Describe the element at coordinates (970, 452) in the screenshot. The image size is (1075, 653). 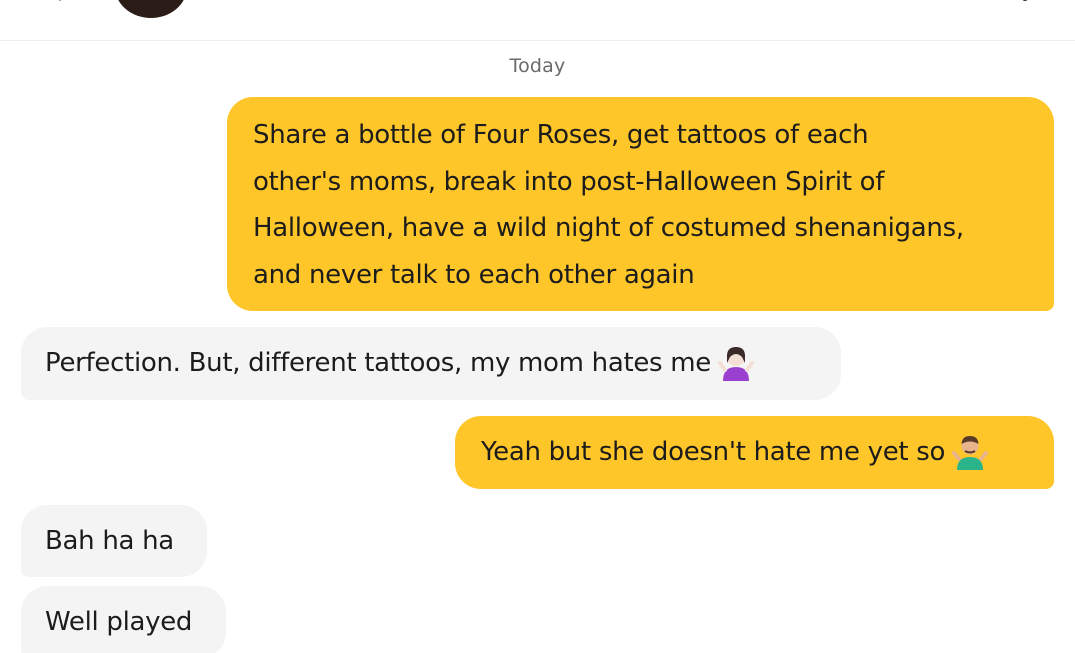
I see `man-shrugging-emoji` at that location.